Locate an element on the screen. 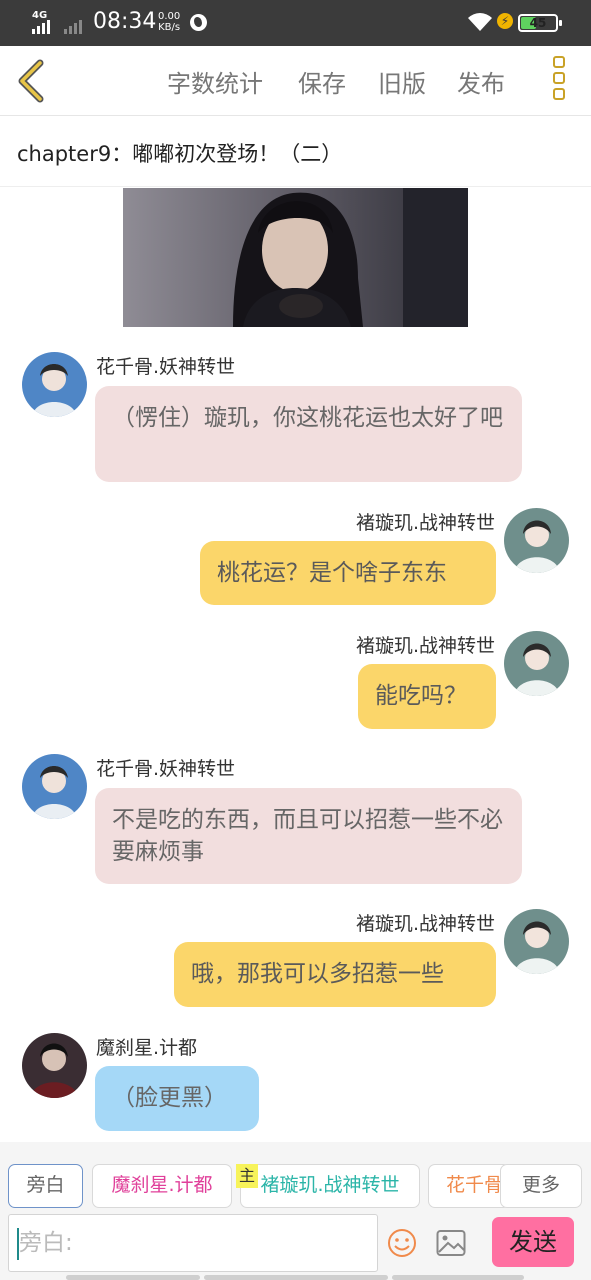 This screenshot has height=1280, width=591. divider is located at coordinates (295, 186).